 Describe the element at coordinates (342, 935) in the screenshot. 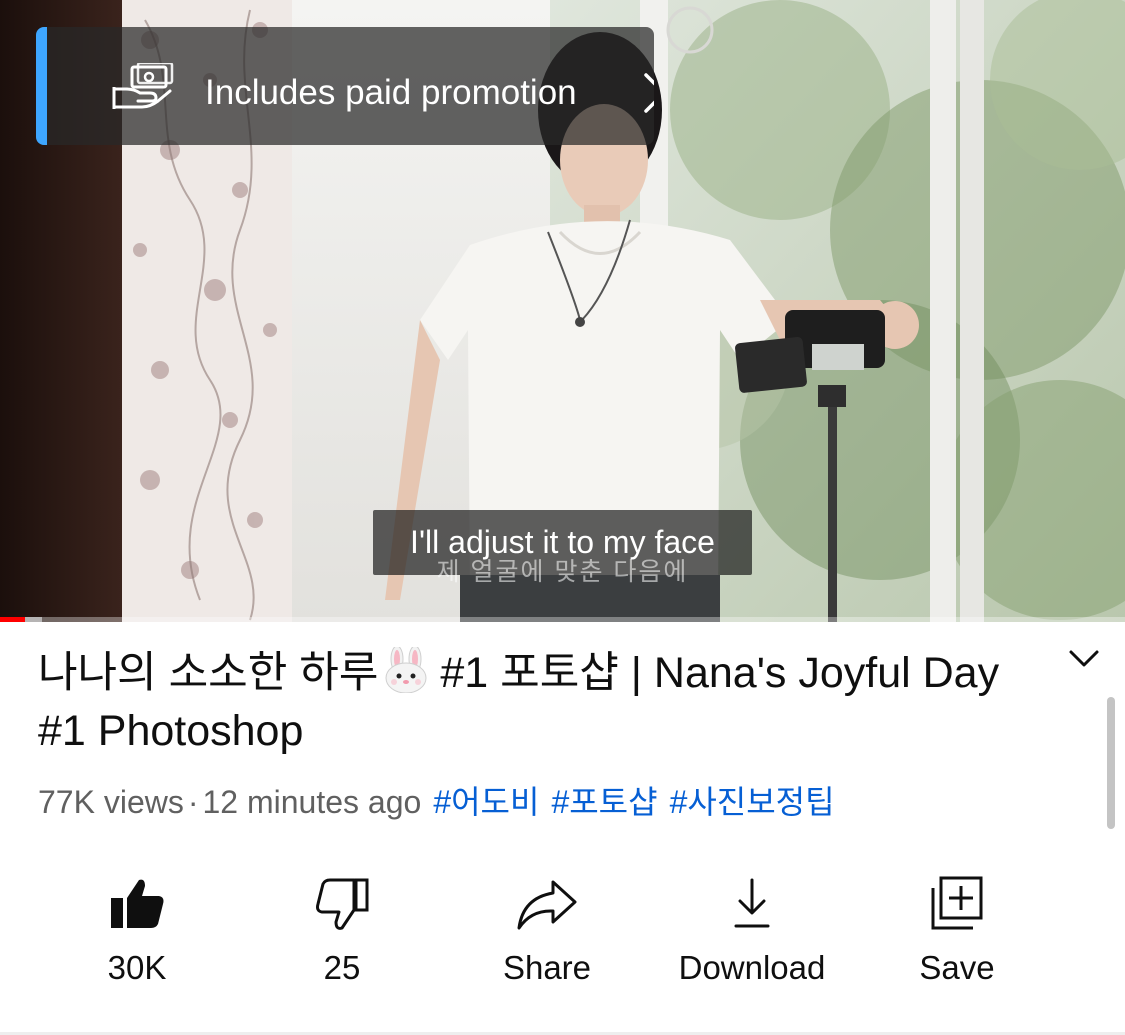

I see `dislike-button: 25` at that location.